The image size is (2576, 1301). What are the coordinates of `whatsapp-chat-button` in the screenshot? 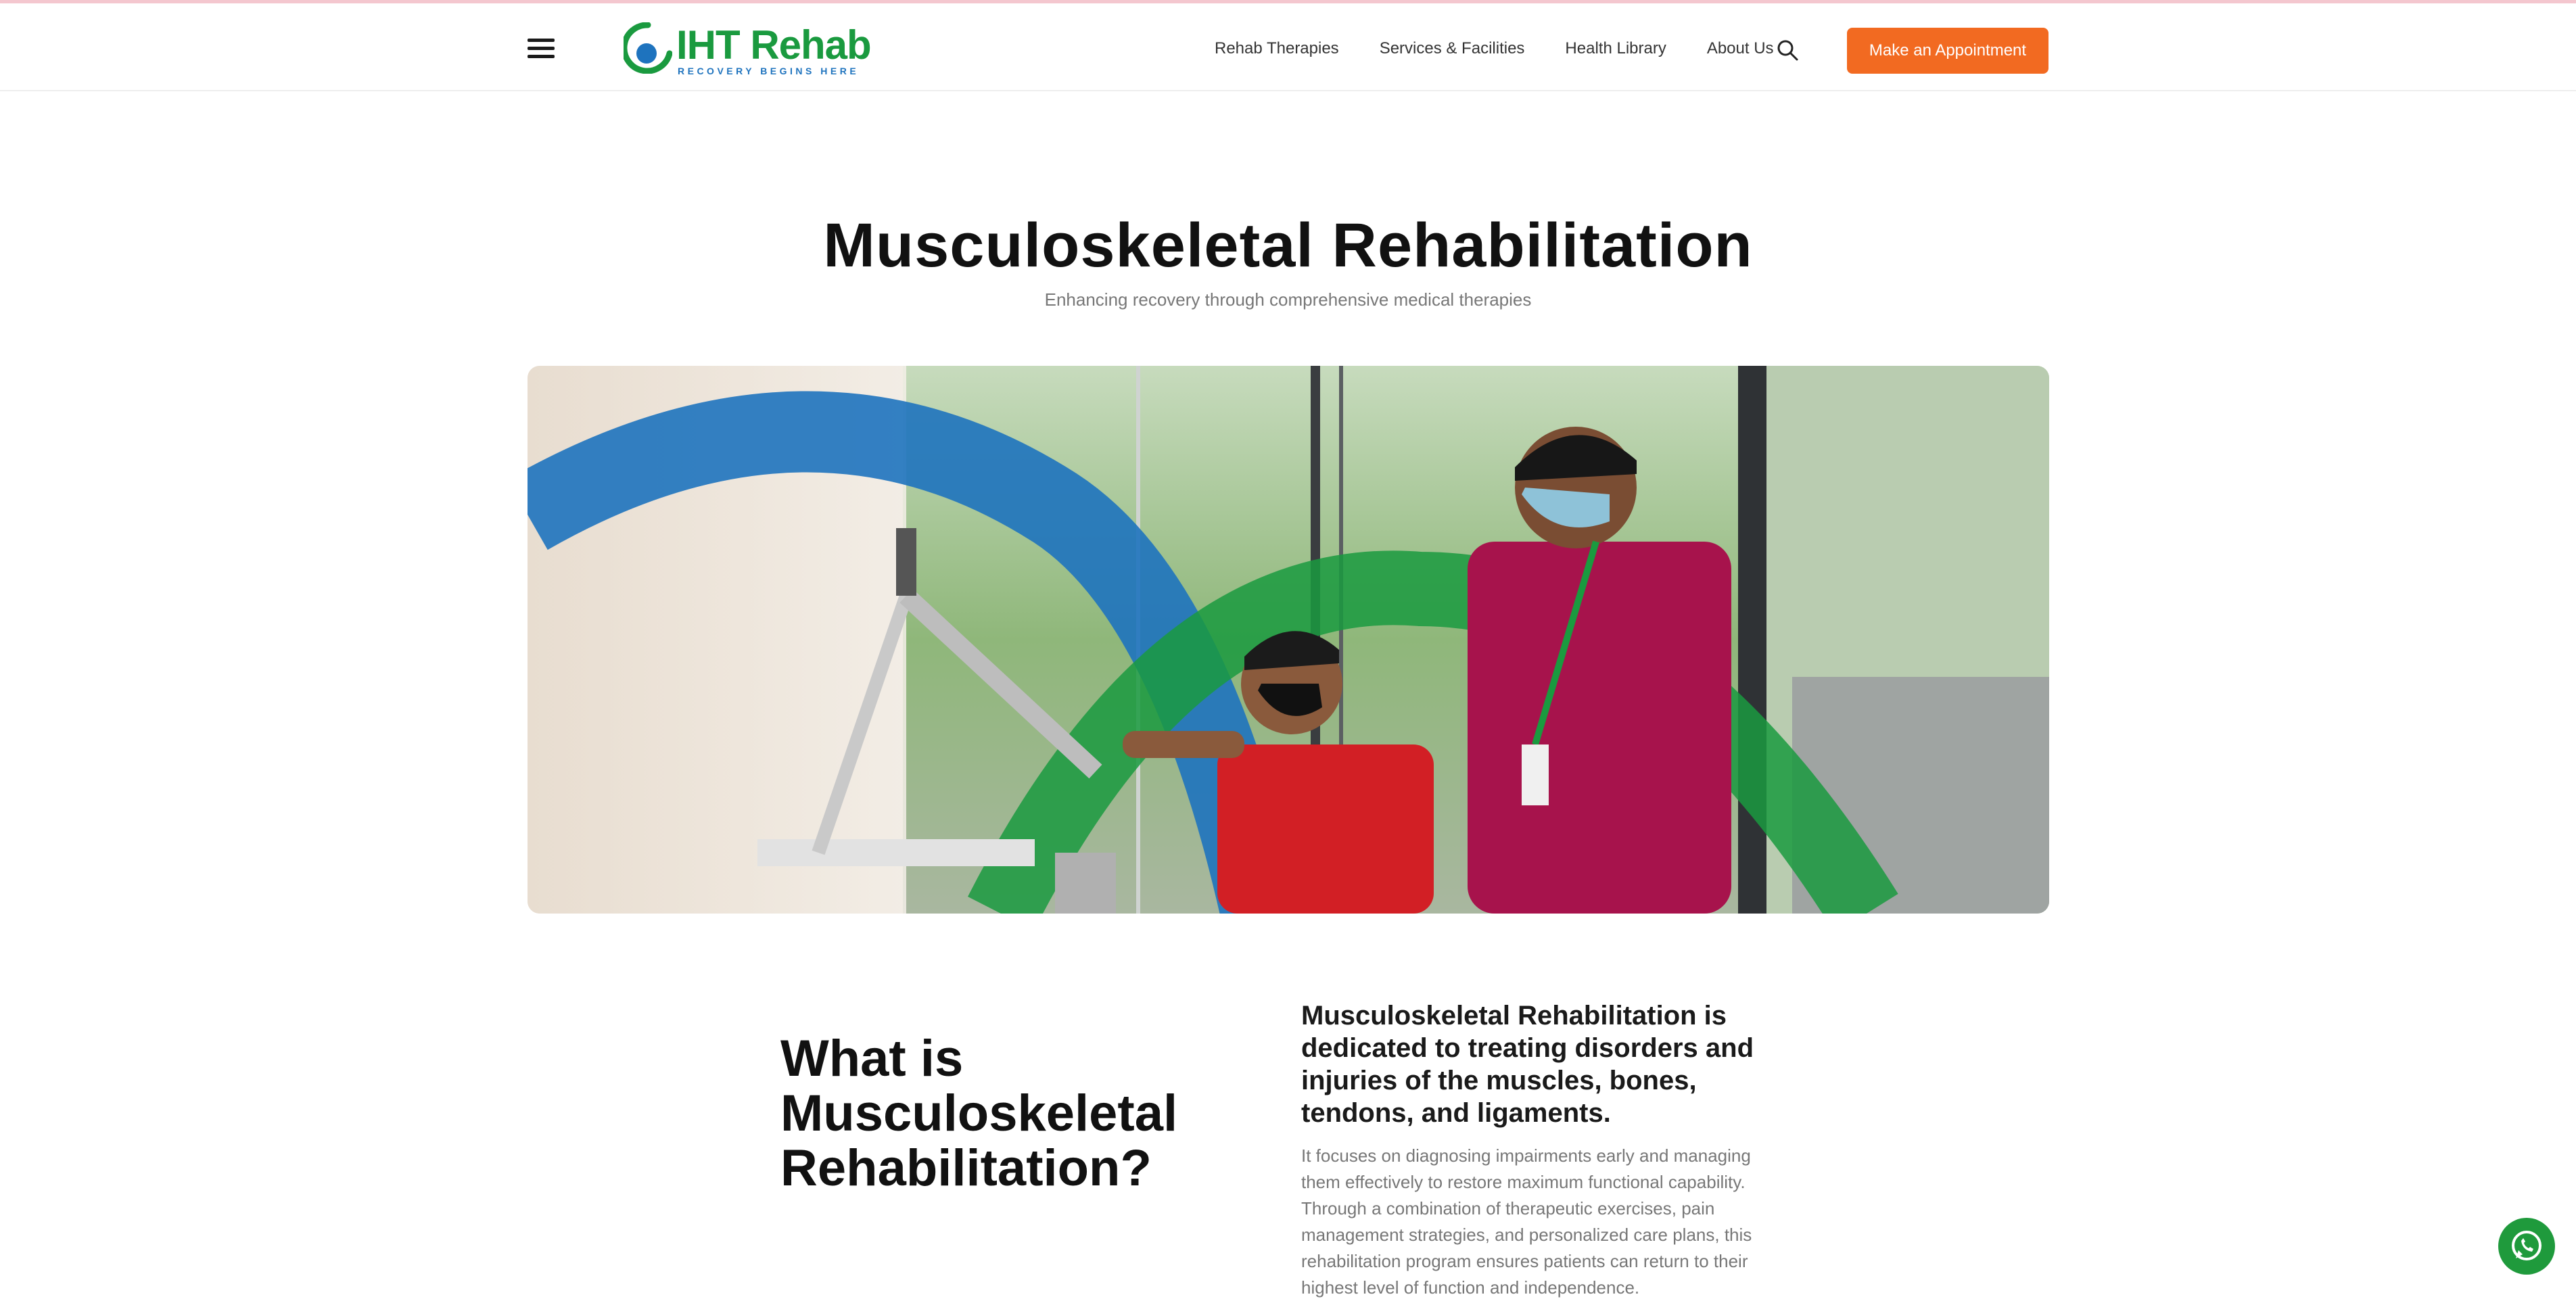 It's located at (2526, 1246).